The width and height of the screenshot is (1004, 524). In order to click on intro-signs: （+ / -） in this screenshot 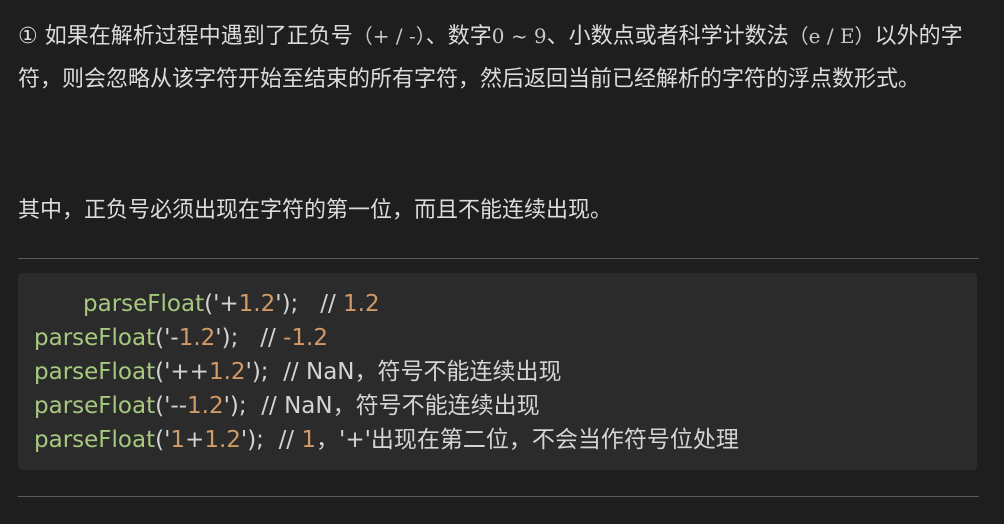, I will do `click(389, 36)`.